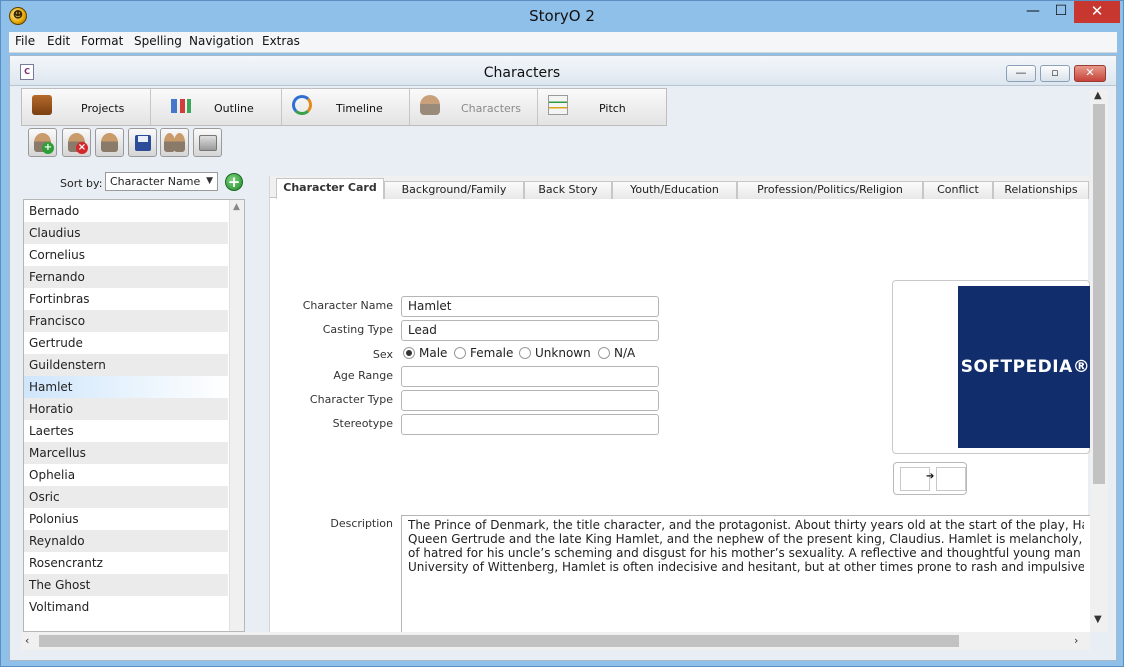  What do you see at coordinates (126, 431) in the screenshot?
I see `list-item: Laertes` at bounding box center [126, 431].